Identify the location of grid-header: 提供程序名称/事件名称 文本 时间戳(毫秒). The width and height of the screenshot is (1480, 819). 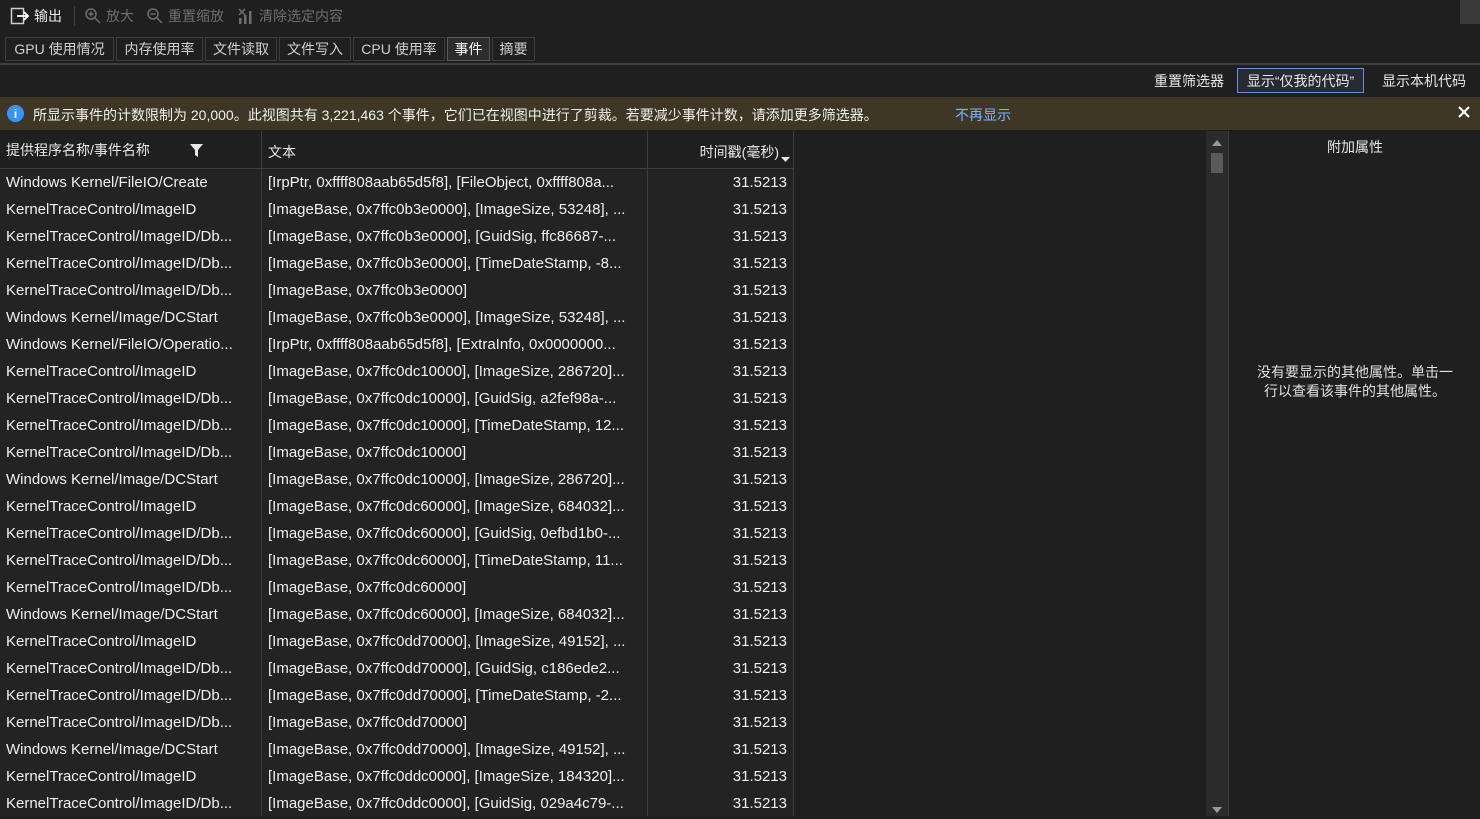
(397, 150).